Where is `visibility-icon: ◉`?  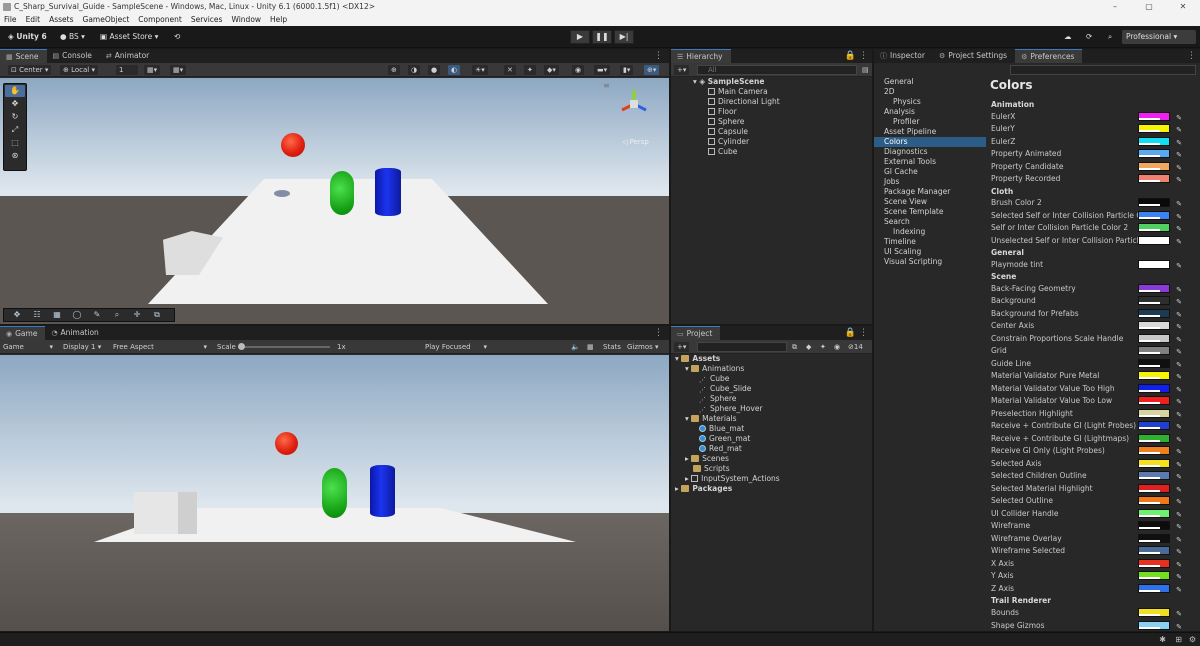 visibility-icon: ◉ is located at coordinates (578, 70).